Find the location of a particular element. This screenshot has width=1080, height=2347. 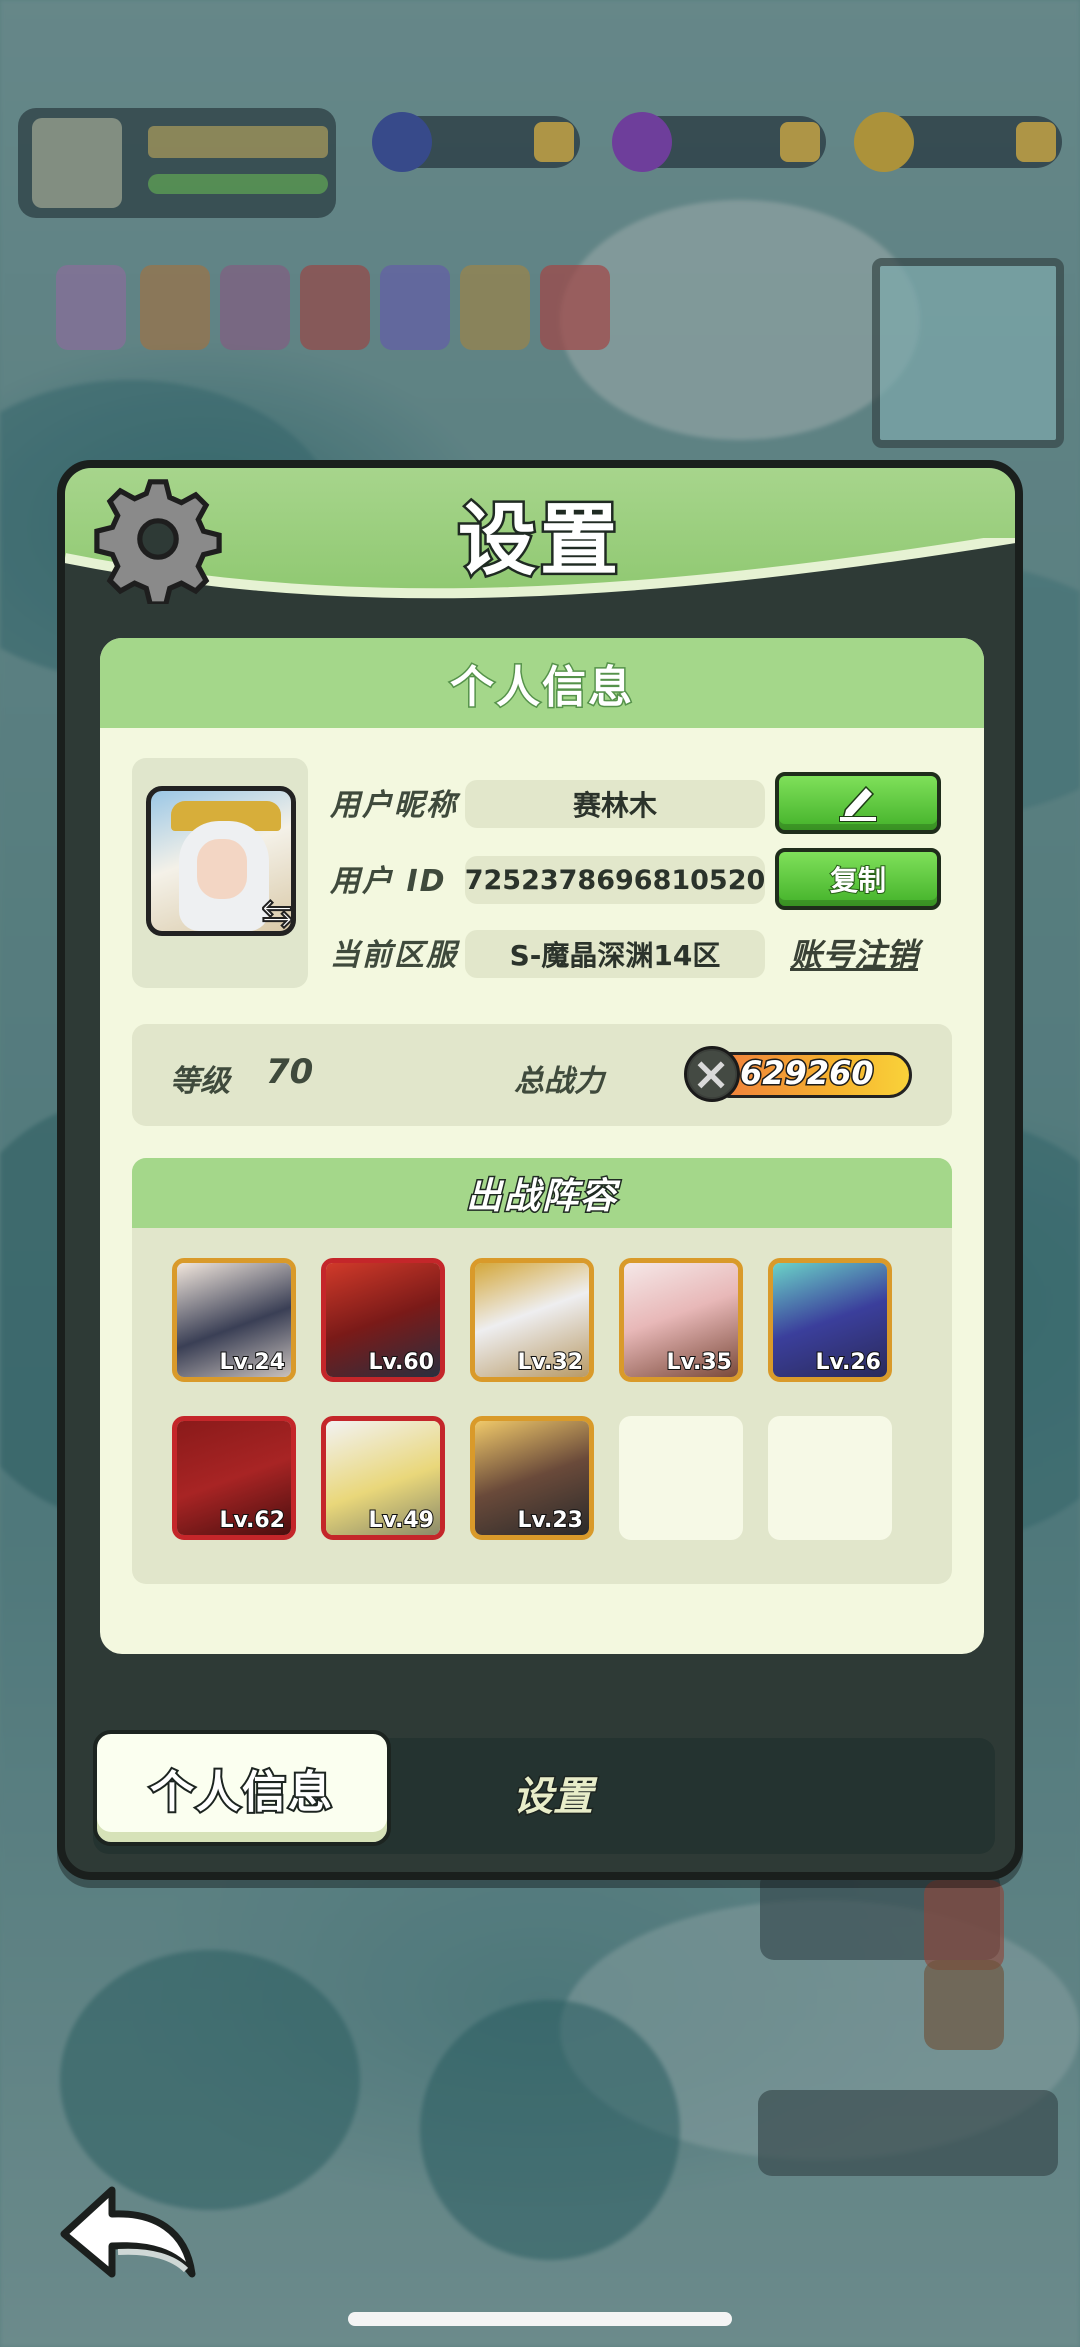

avatar: ⇆ is located at coordinates (221, 861).